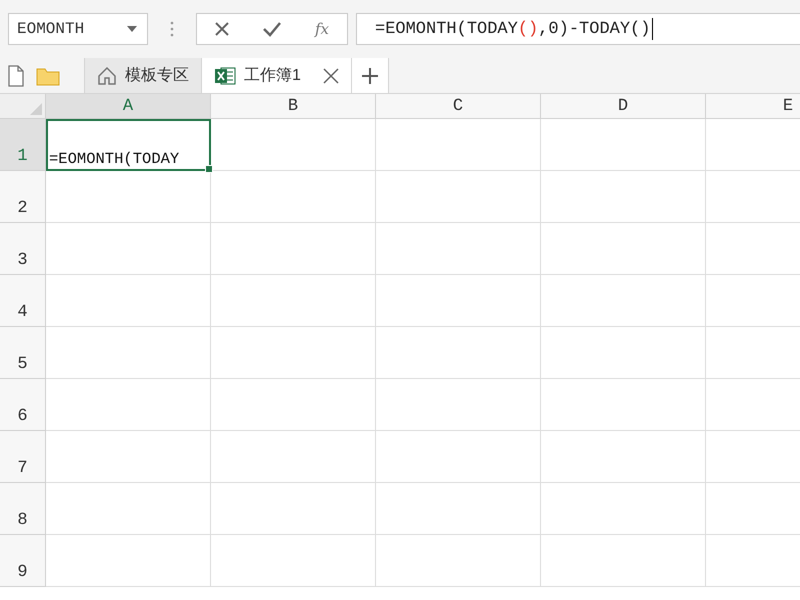 This screenshot has width=800, height=600. What do you see at coordinates (322, 29) in the screenshot?
I see `insert-function-button: fx` at bounding box center [322, 29].